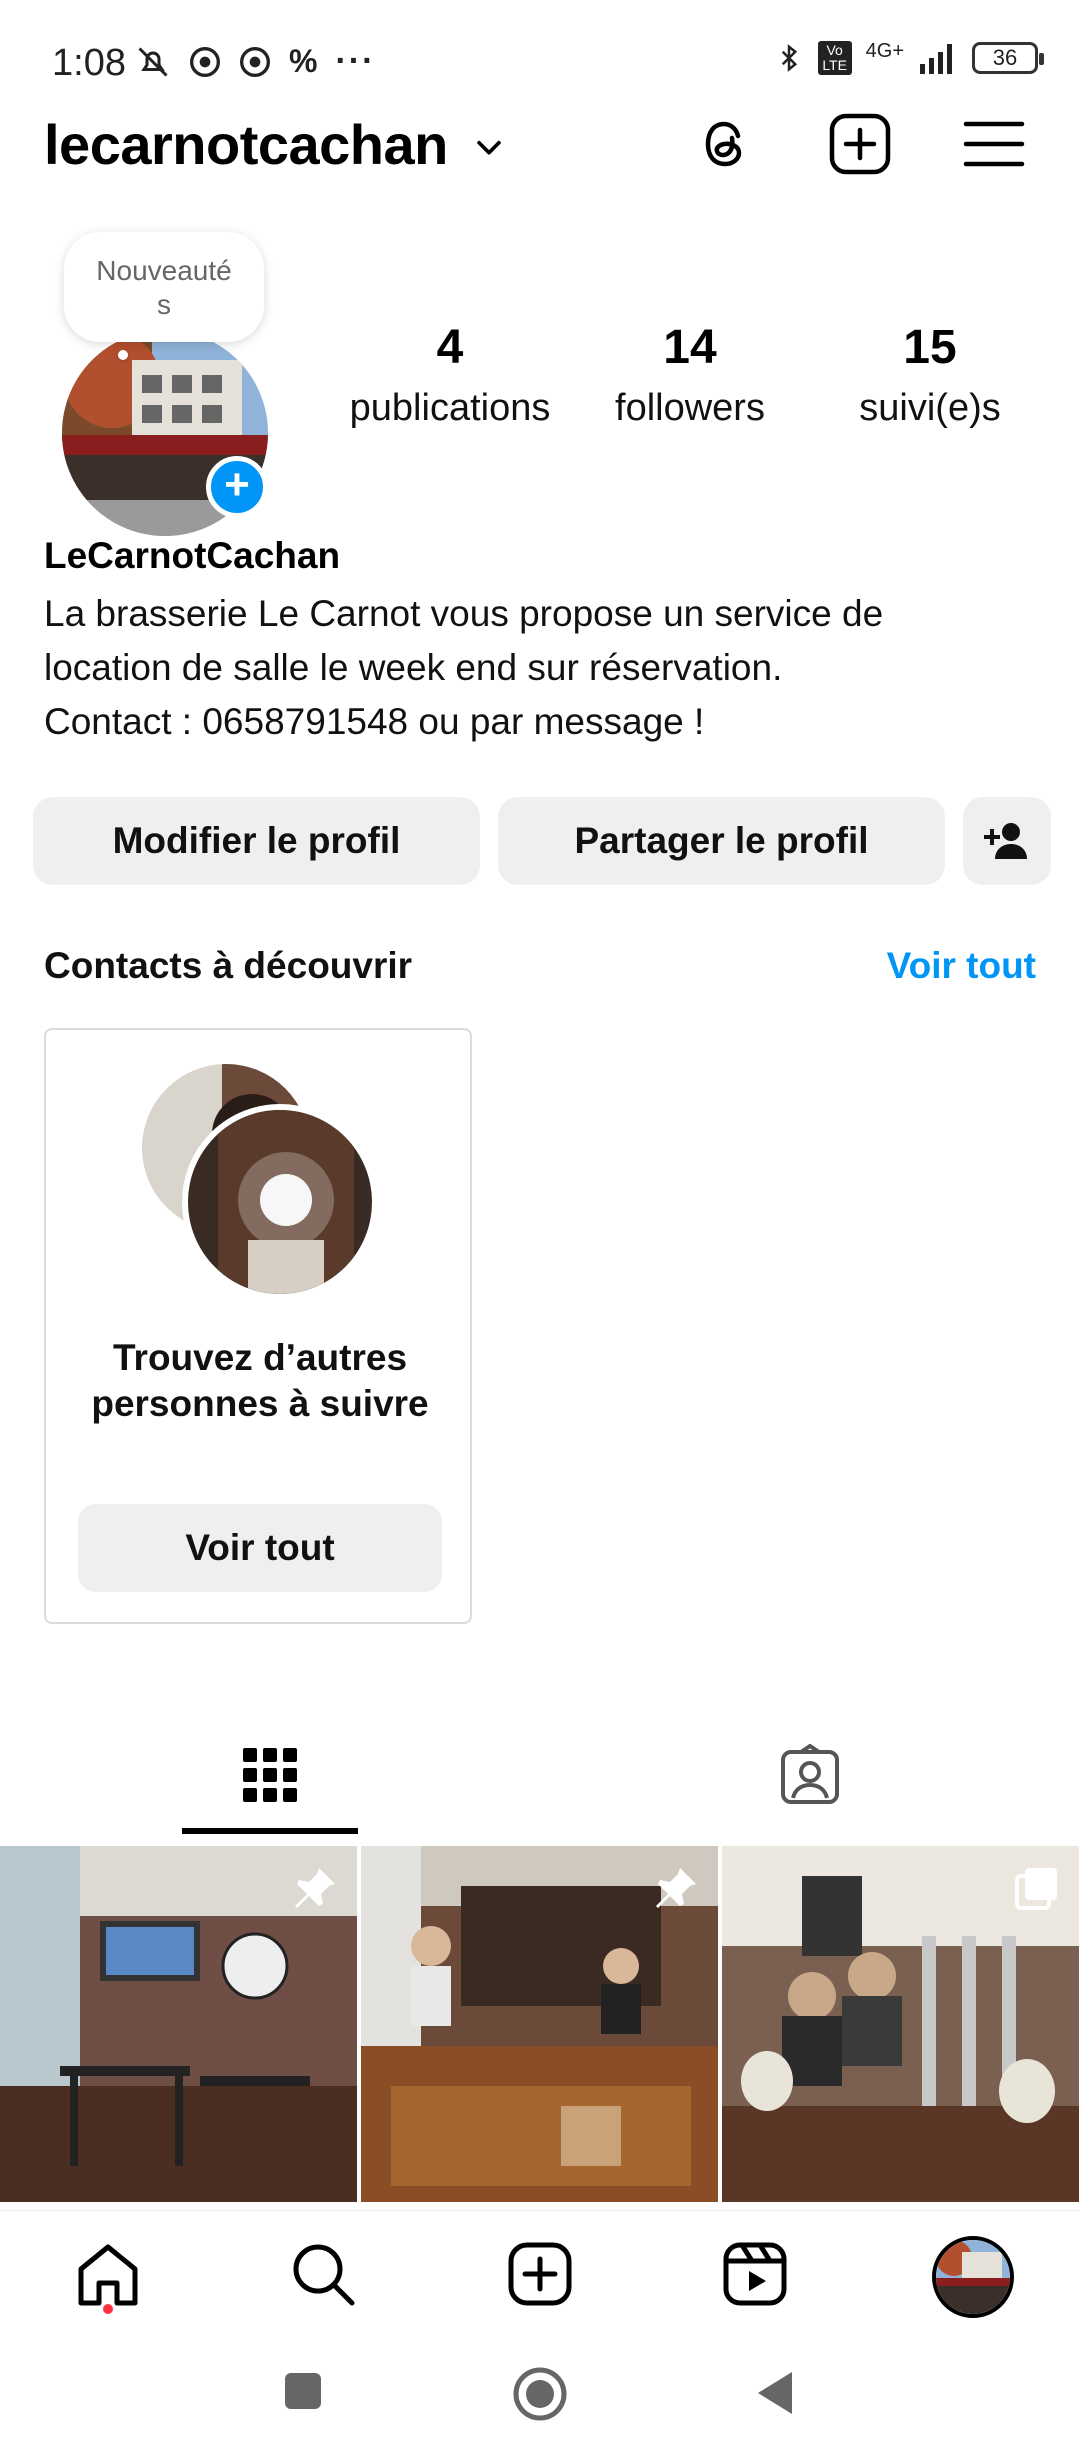 The width and height of the screenshot is (1080, 2460). What do you see at coordinates (450, 347) in the screenshot?
I see `stat-value: 4` at bounding box center [450, 347].